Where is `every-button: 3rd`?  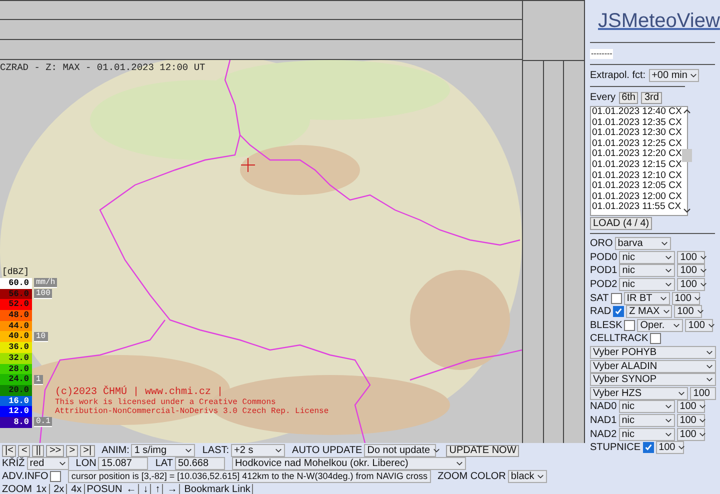 every-button: 3rd is located at coordinates (651, 98).